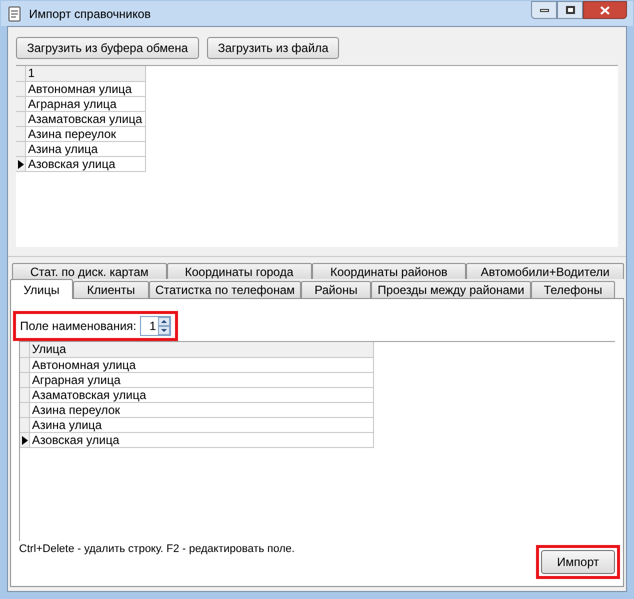 This screenshot has width=634, height=599. What do you see at coordinates (570, 10) in the screenshot?
I see `maximize-button` at bounding box center [570, 10].